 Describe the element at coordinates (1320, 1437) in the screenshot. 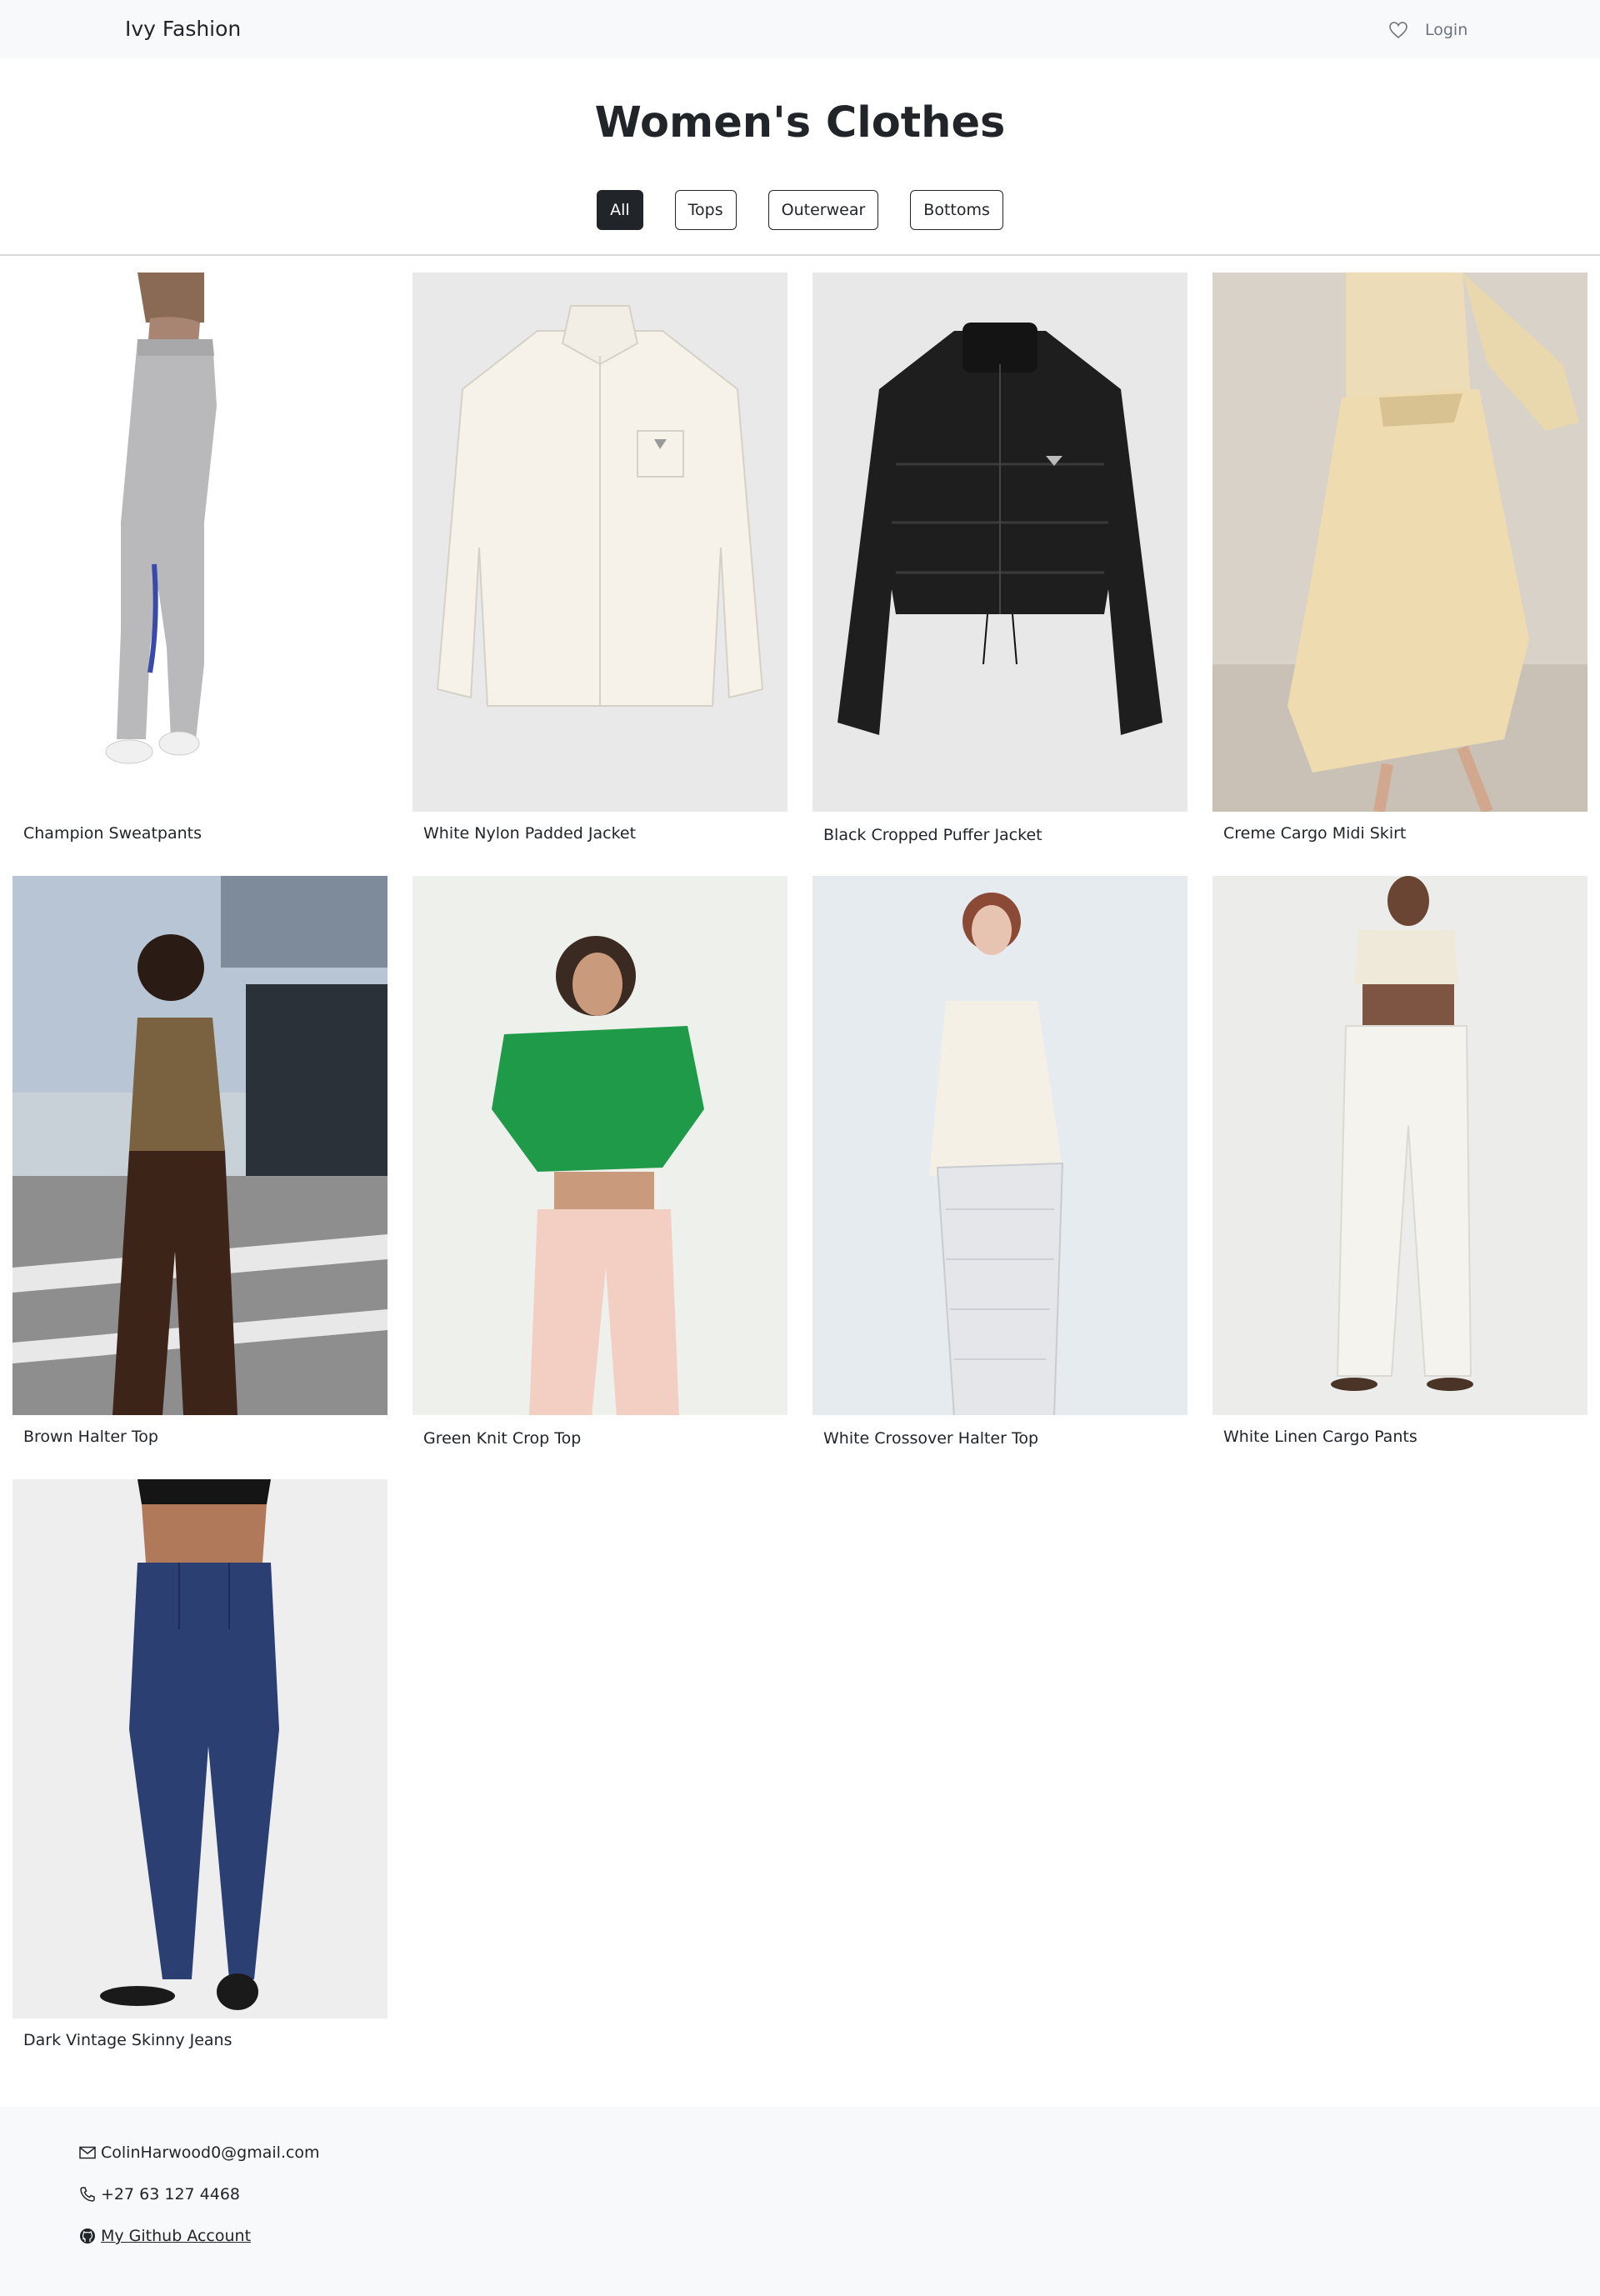

I see `product-name: White Linen Cargo Pants` at that location.